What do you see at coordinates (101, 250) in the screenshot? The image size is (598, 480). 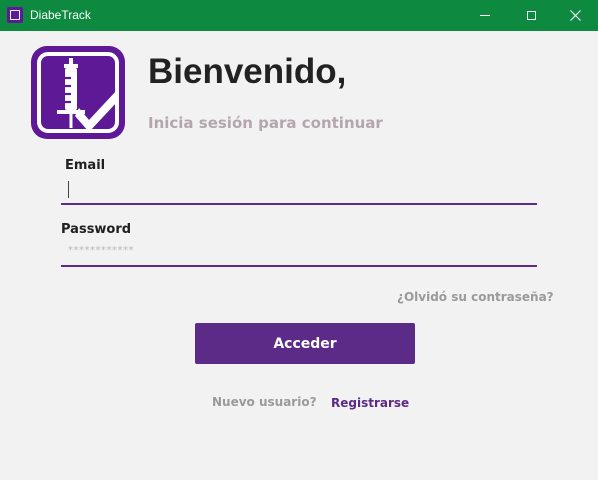 I see `password-mask: ************` at bounding box center [101, 250].